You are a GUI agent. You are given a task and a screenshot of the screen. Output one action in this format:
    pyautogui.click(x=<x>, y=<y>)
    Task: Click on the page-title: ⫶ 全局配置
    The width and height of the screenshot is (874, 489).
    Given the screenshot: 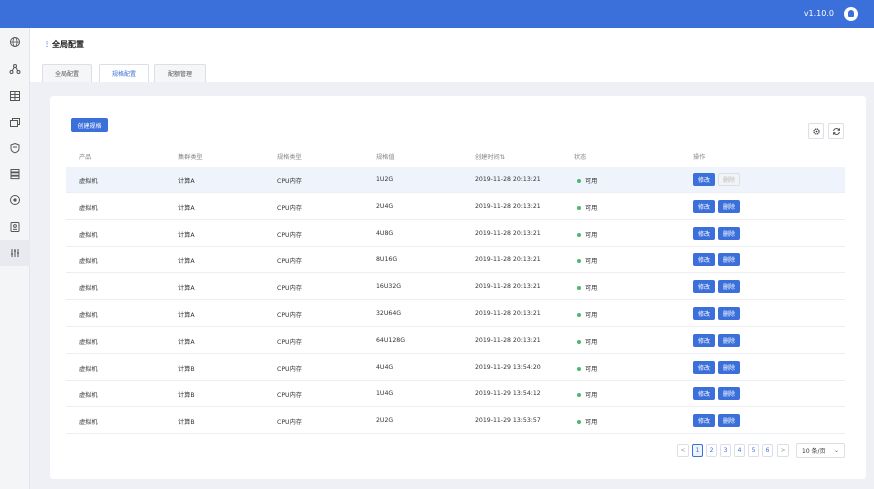 What is the action you would take?
    pyautogui.click(x=65, y=44)
    